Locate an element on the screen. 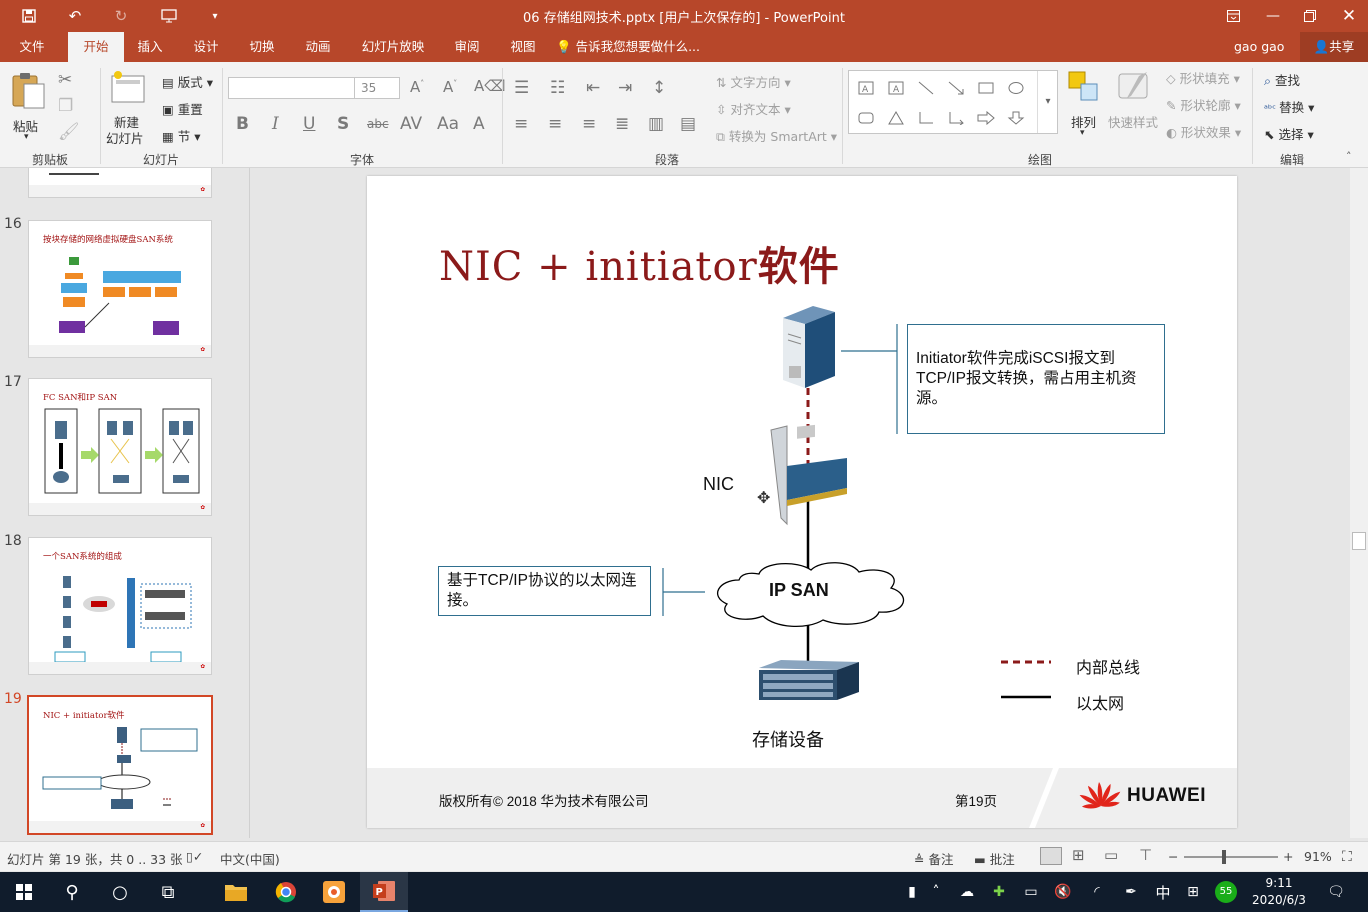 This screenshot has width=1368, height=912. user-name: gao gao is located at coordinates (1259, 47).